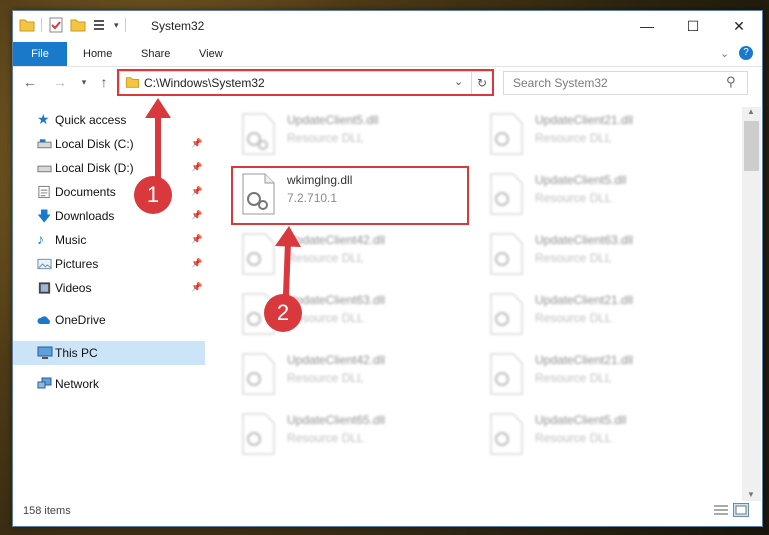  What do you see at coordinates (283, 313) in the screenshot?
I see `step-2-badge: 2` at bounding box center [283, 313].